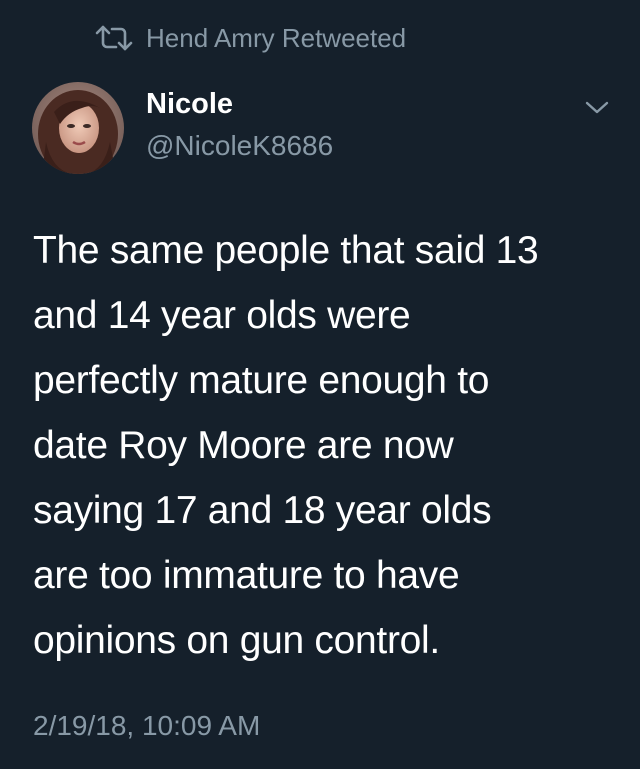 The width and height of the screenshot is (640, 769). I want to click on tweet-timestamp: 2/19/18, 10:09 AM, so click(146, 726).